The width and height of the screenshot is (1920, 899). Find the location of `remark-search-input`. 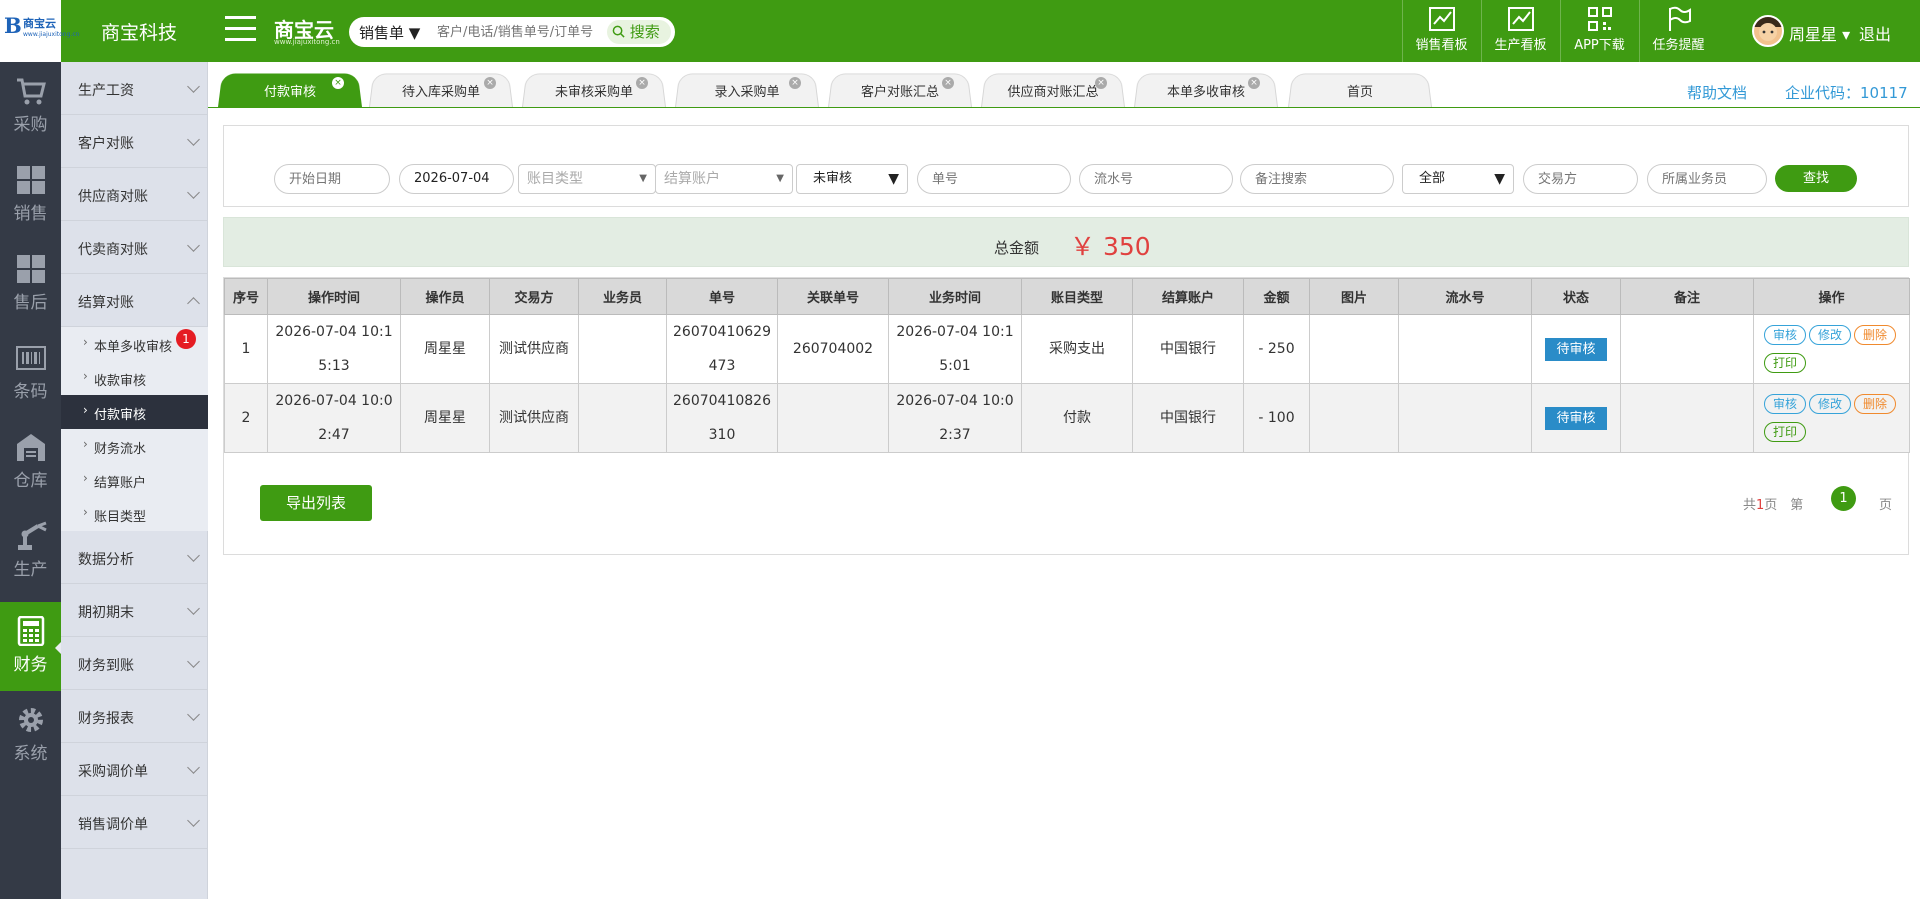

remark-search-input is located at coordinates (1317, 179).